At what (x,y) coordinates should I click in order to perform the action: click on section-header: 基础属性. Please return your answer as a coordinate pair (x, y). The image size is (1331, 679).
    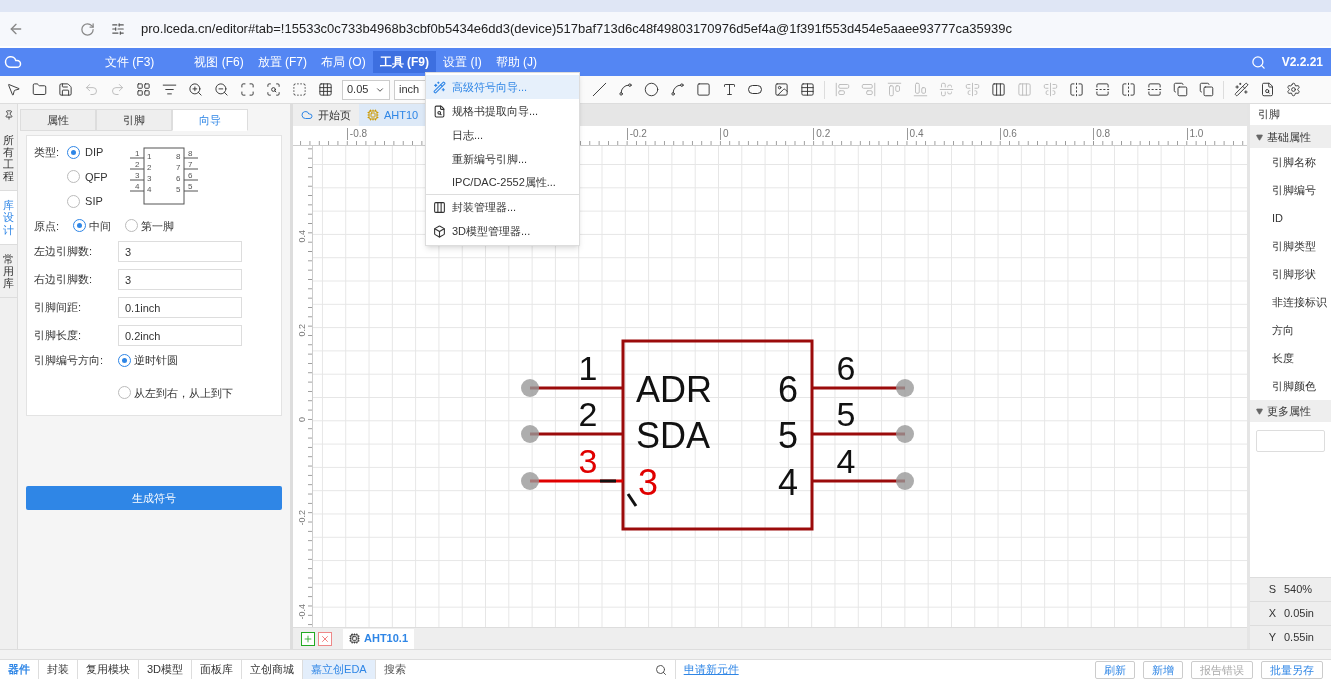
    Looking at the image, I should click on (1290, 137).